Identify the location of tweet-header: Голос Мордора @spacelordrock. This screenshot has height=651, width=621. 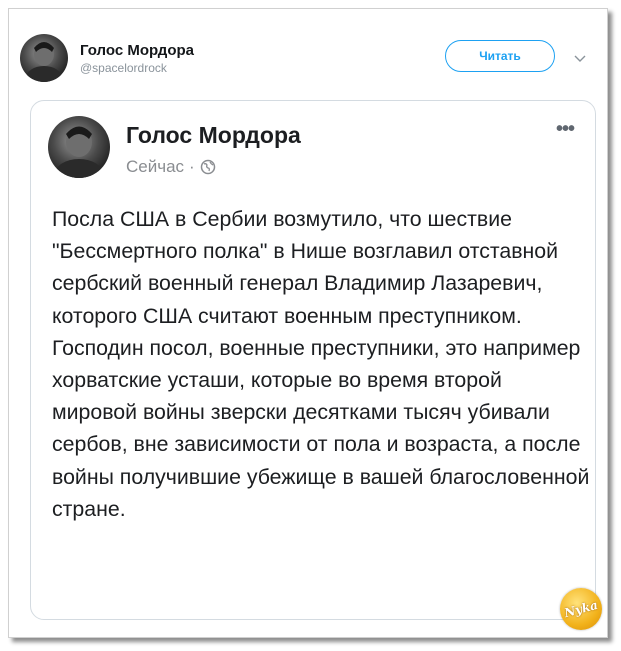
(107, 58).